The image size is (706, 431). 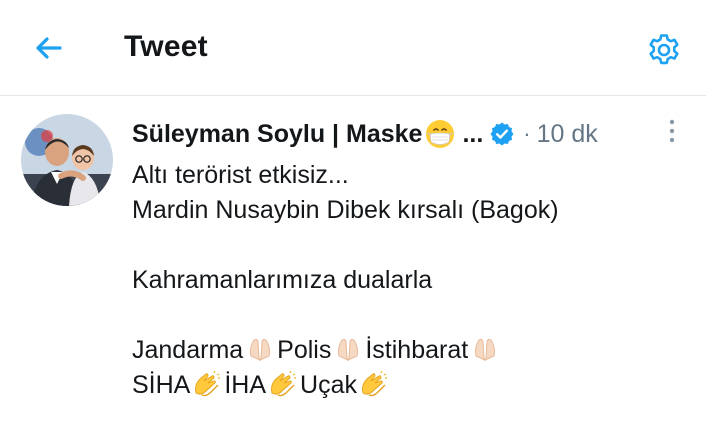 What do you see at coordinates (282, 280) in the screenshot?
I see `tweet-text-line: Kahramanlarımıza dualarla` at bounding box center [282, 280].